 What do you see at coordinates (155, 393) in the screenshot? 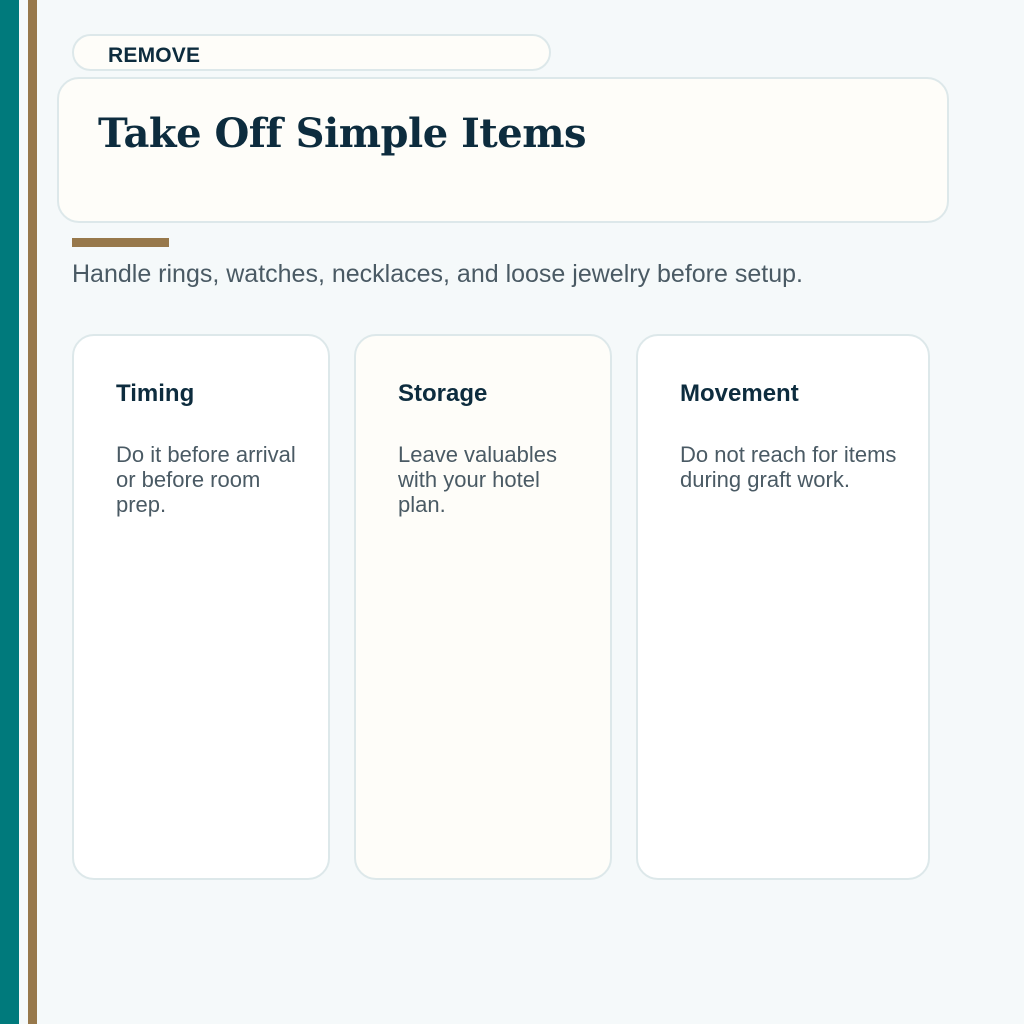
I see `card-title: Timing` at bounding box center [155, 393].